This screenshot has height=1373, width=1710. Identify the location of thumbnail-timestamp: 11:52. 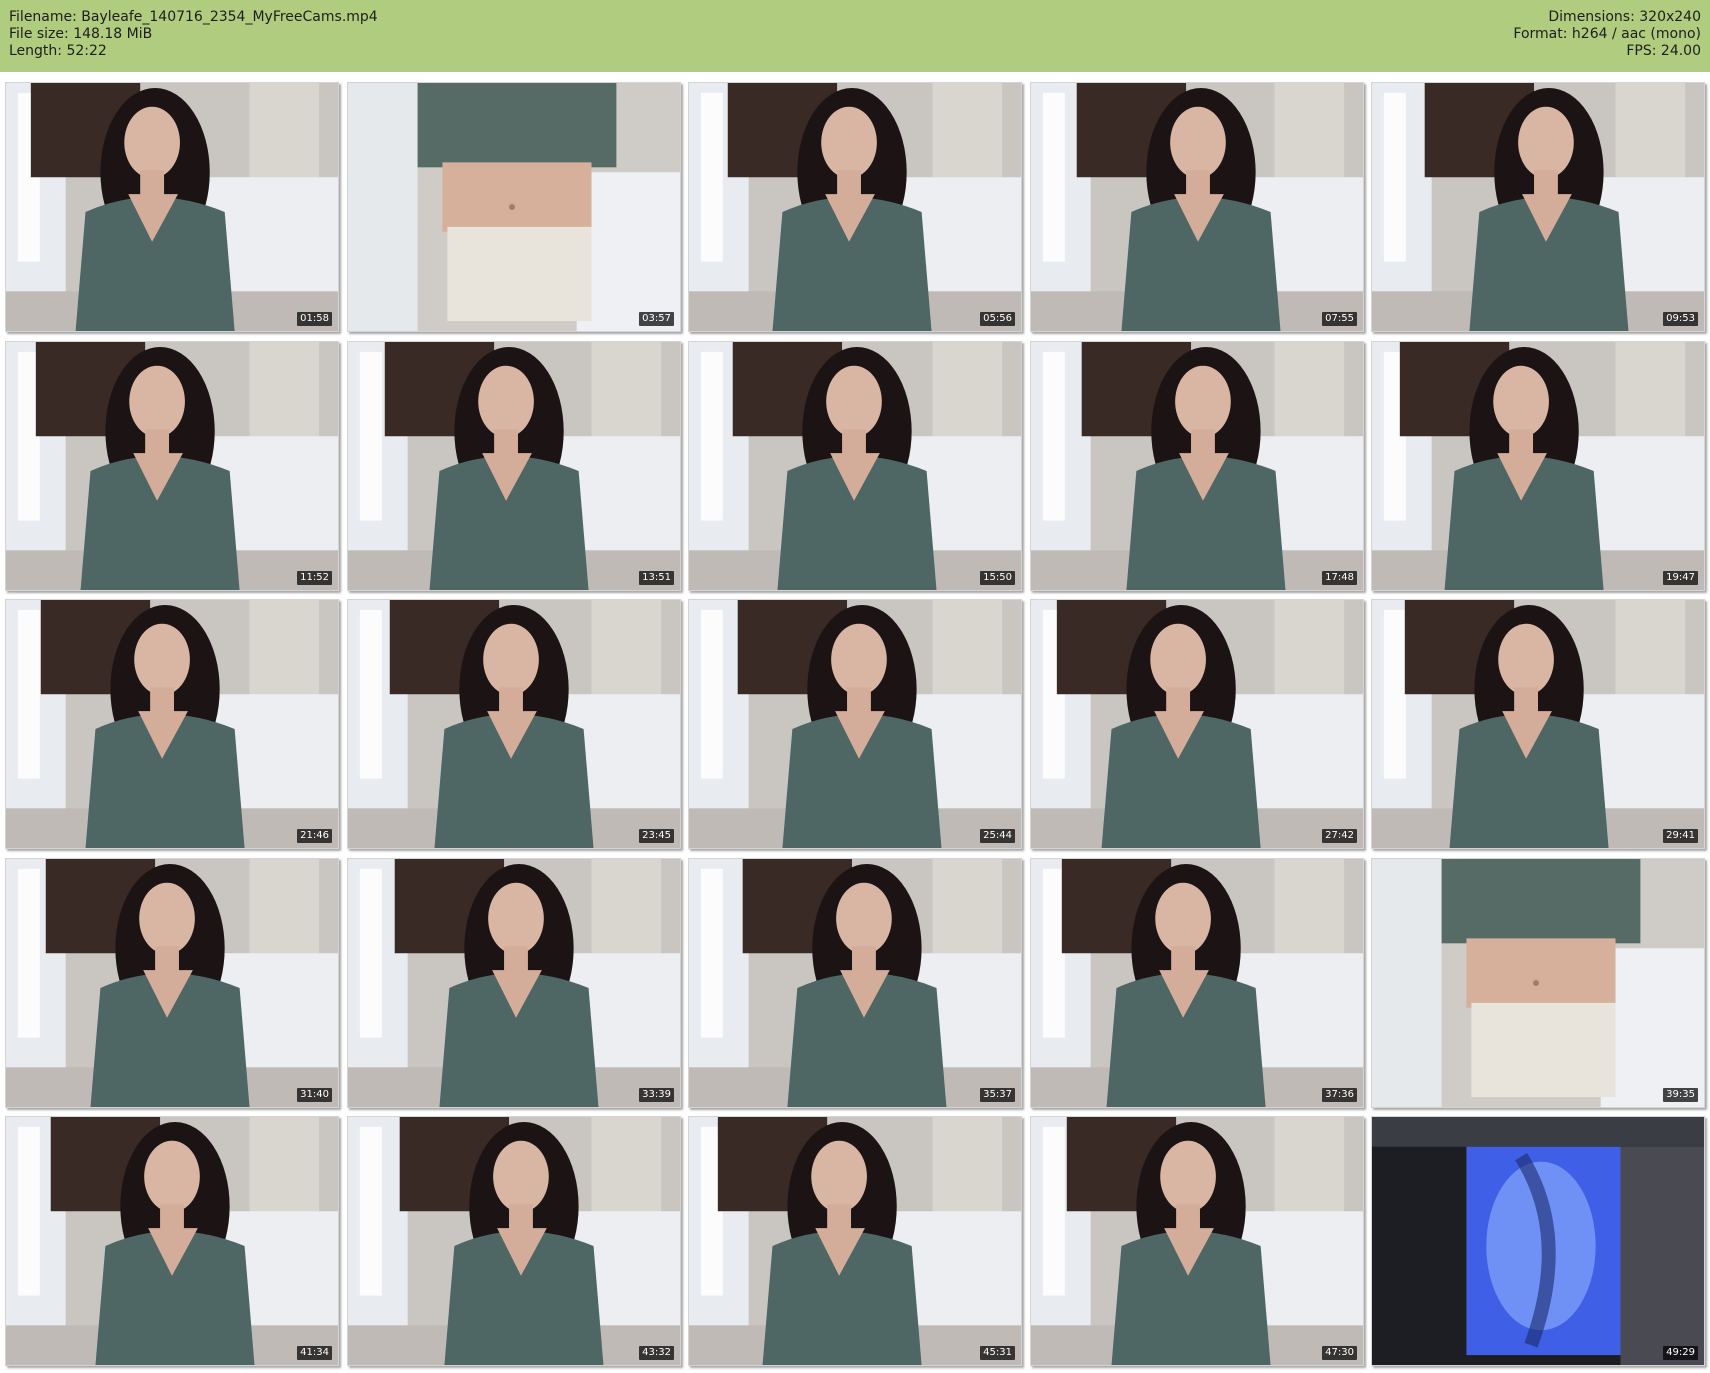
(314, 578).